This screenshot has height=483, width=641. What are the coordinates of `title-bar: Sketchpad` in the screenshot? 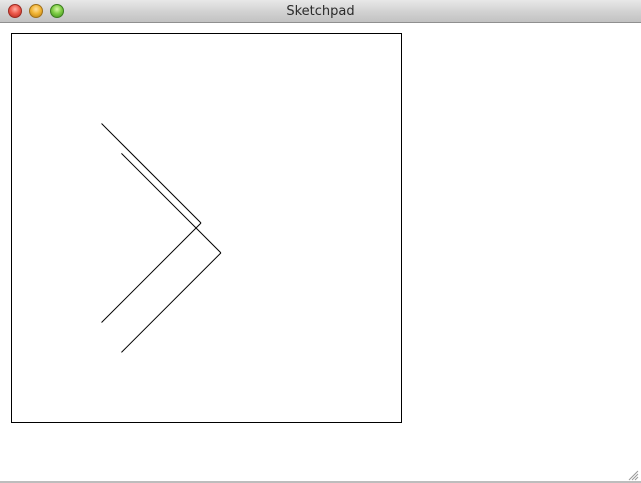 It's located at (320, 11).